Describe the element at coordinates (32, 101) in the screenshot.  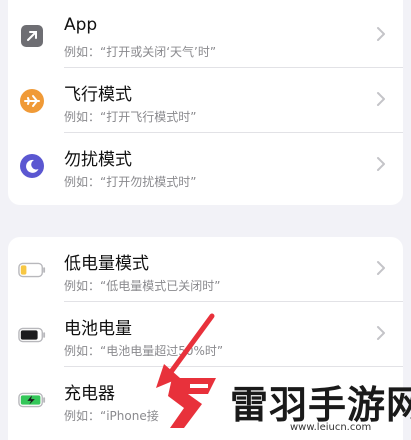
I see `airplane-icon` at that location.